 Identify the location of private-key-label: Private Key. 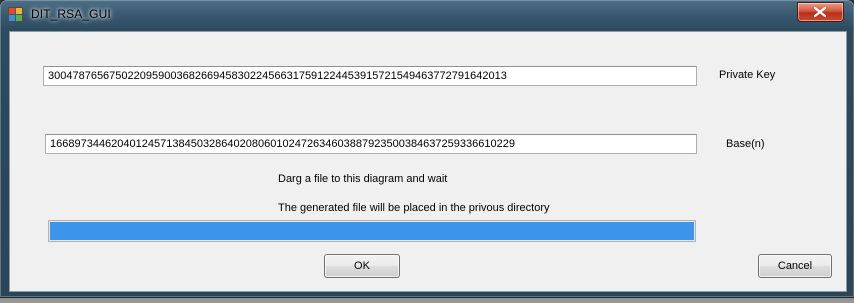
(747, 75).